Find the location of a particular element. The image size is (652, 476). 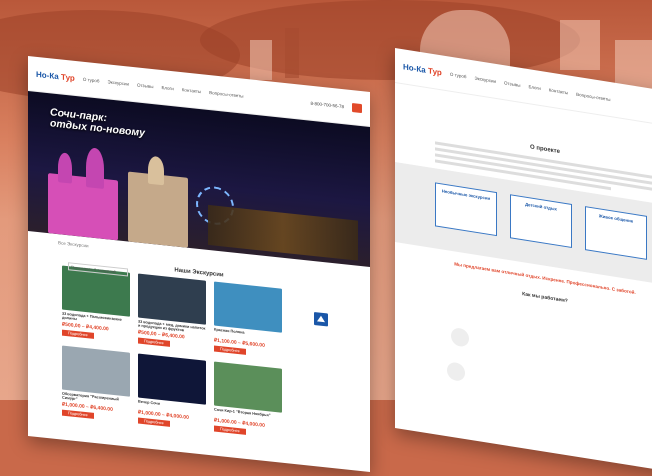

logo-right: Но-Ка Тур is located at coordinates (422, 69).